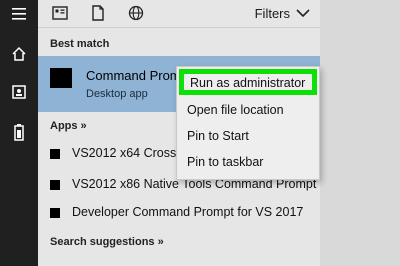  Describe the element at coordinates (117, 94) in the screenshot. I see `best-match-subtitle: Desktop app` at that location.